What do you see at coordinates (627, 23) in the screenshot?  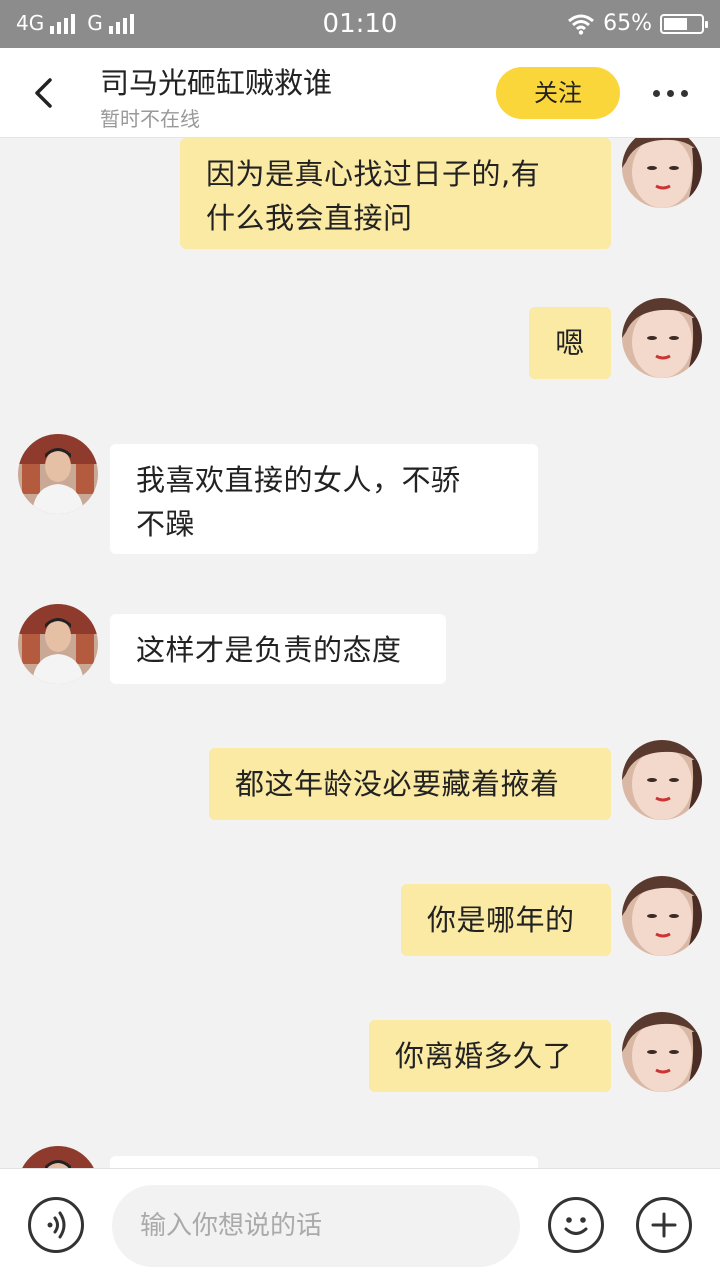 I see `battery-percent: 65%` at bounding box center [627, 23].